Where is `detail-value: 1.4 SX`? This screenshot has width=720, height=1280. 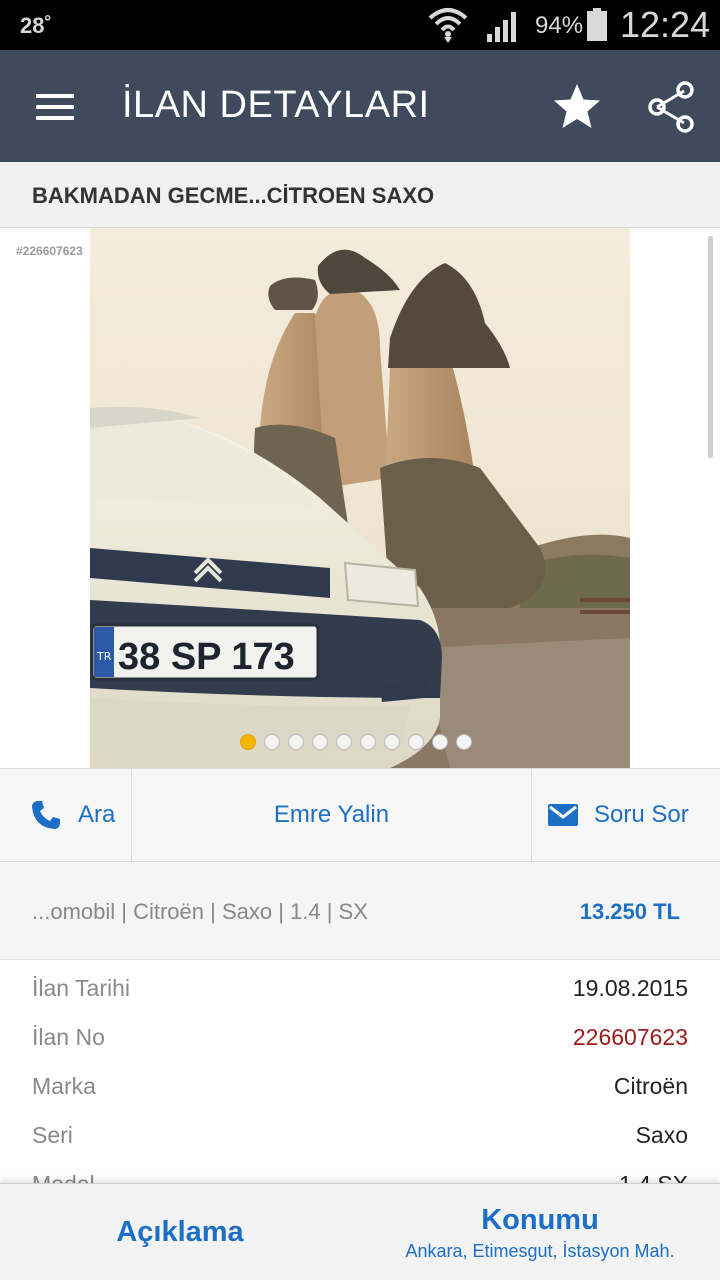 detail-value: 1.4 SX is located at coordinates (653, 1177).